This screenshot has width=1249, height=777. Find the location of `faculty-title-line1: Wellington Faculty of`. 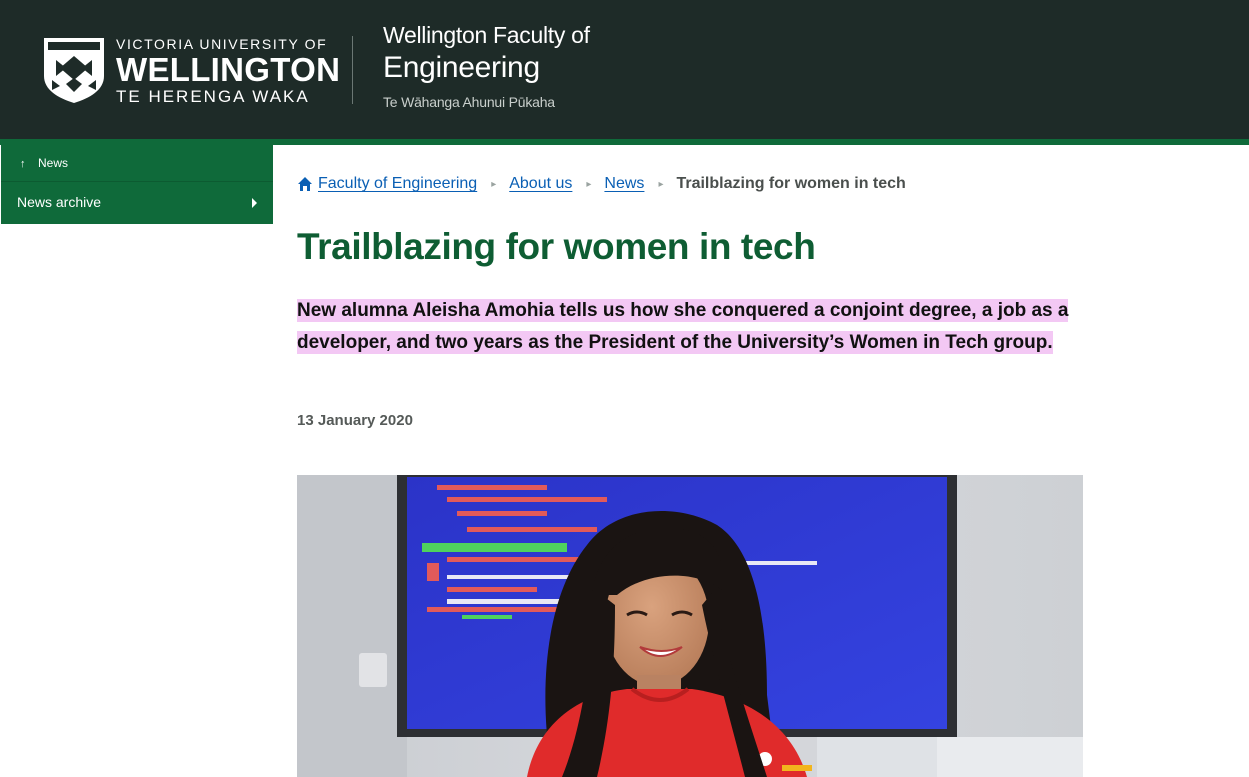

faculty-title-line1: Wellington Faculty of is located at coordinates (486, 35).